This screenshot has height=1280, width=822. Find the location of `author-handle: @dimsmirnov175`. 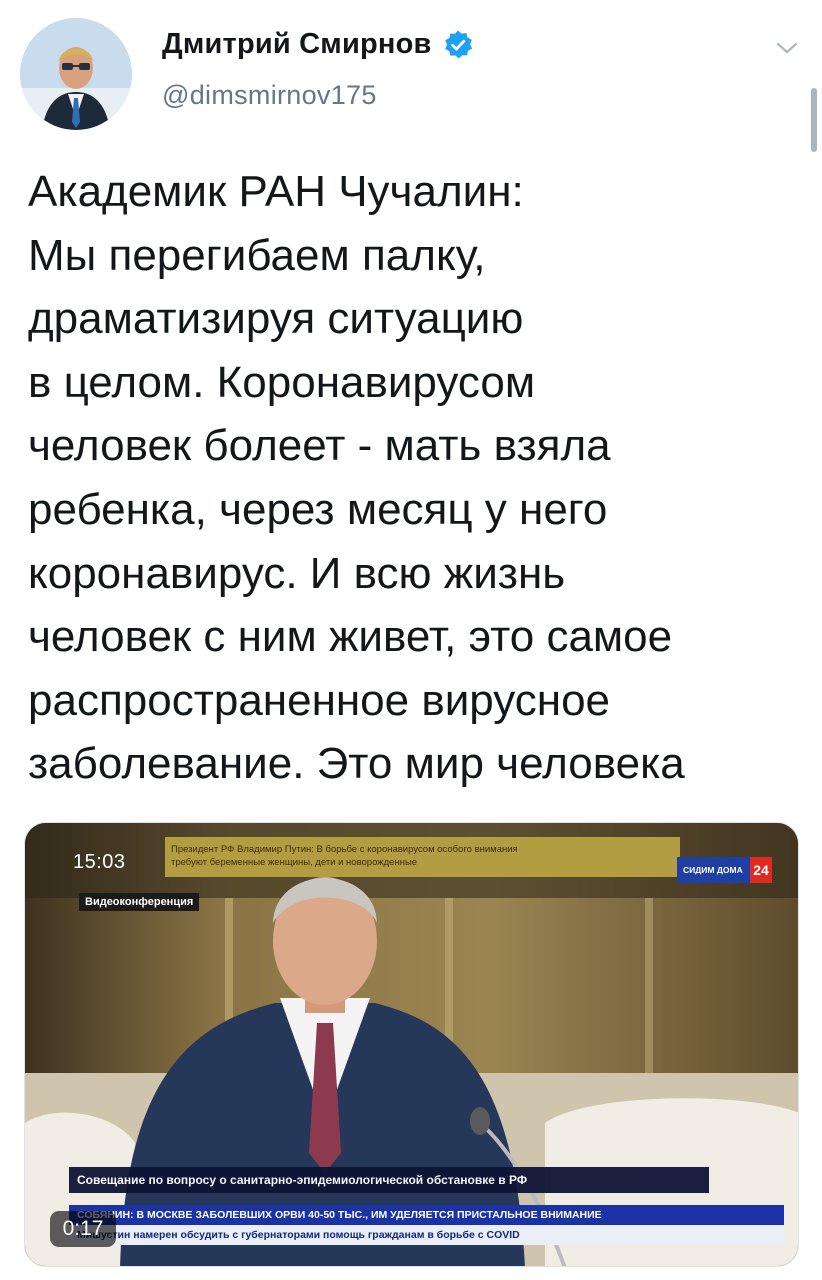

author-handle: @dimsmirnov175 is located at coordinates (269, 95).